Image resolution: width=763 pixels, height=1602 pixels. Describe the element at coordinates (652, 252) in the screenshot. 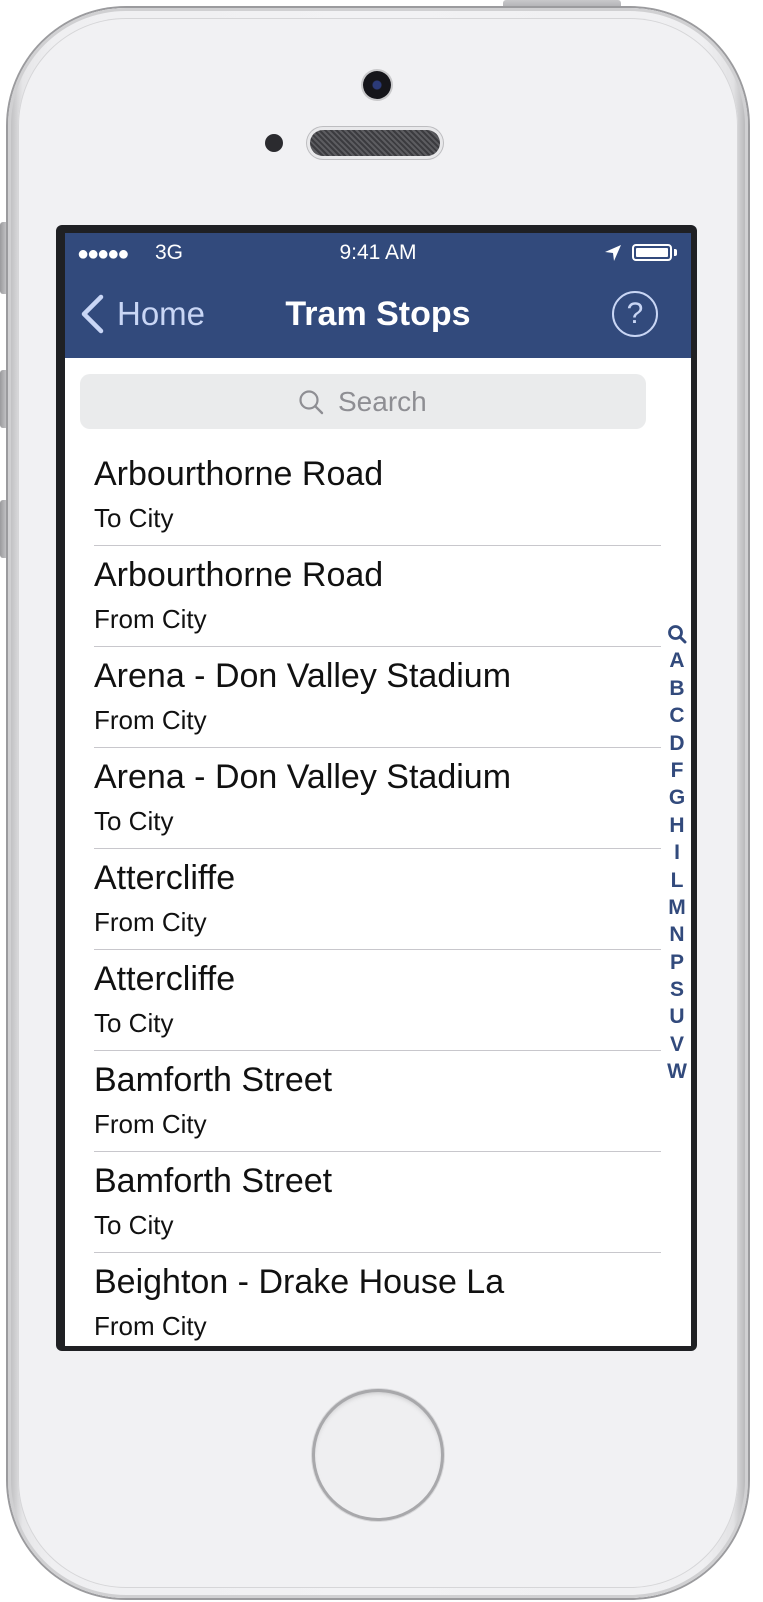

I see `battery-icon` at that location.